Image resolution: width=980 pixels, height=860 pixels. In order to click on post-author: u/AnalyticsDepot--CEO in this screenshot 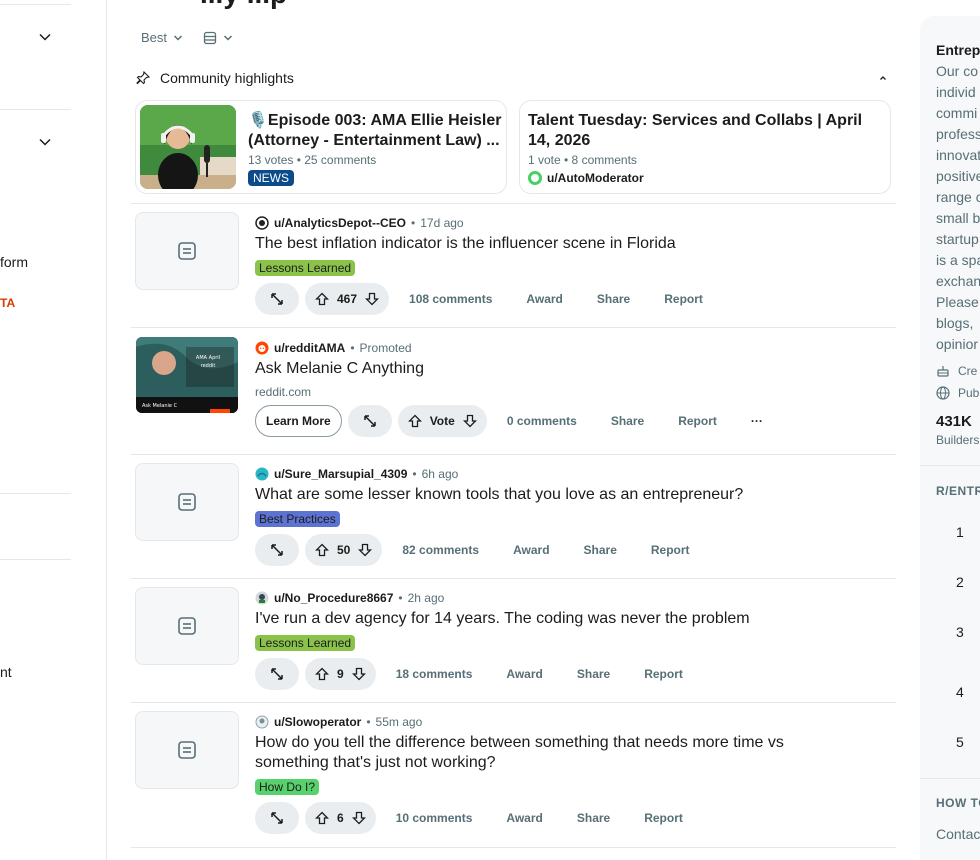, I will do `click(340, 223)`.